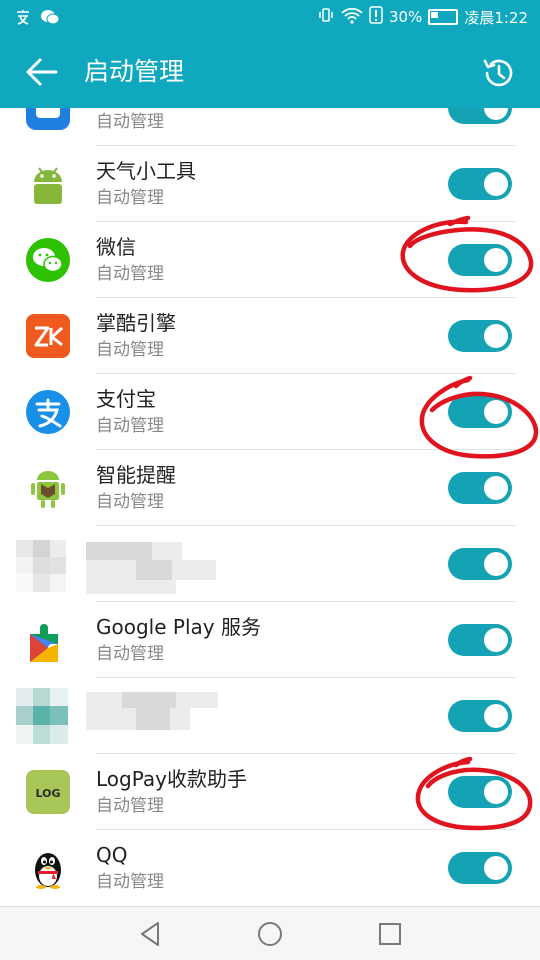 This screenshot has height=960, width=540. Describe the element at coordinates (48, 412) in the screenshot. I see `alipay-icon` at that location.